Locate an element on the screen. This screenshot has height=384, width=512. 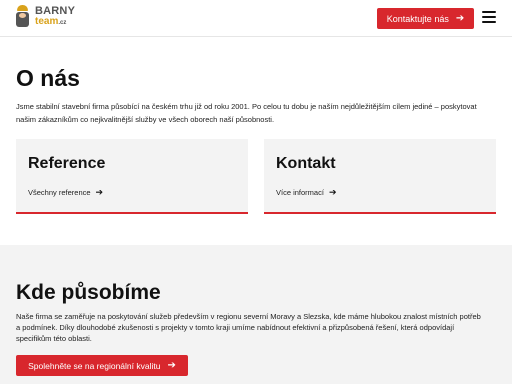
contact-us-button: Kontaktujte nás ➔ is located at coordinates (425, 18).